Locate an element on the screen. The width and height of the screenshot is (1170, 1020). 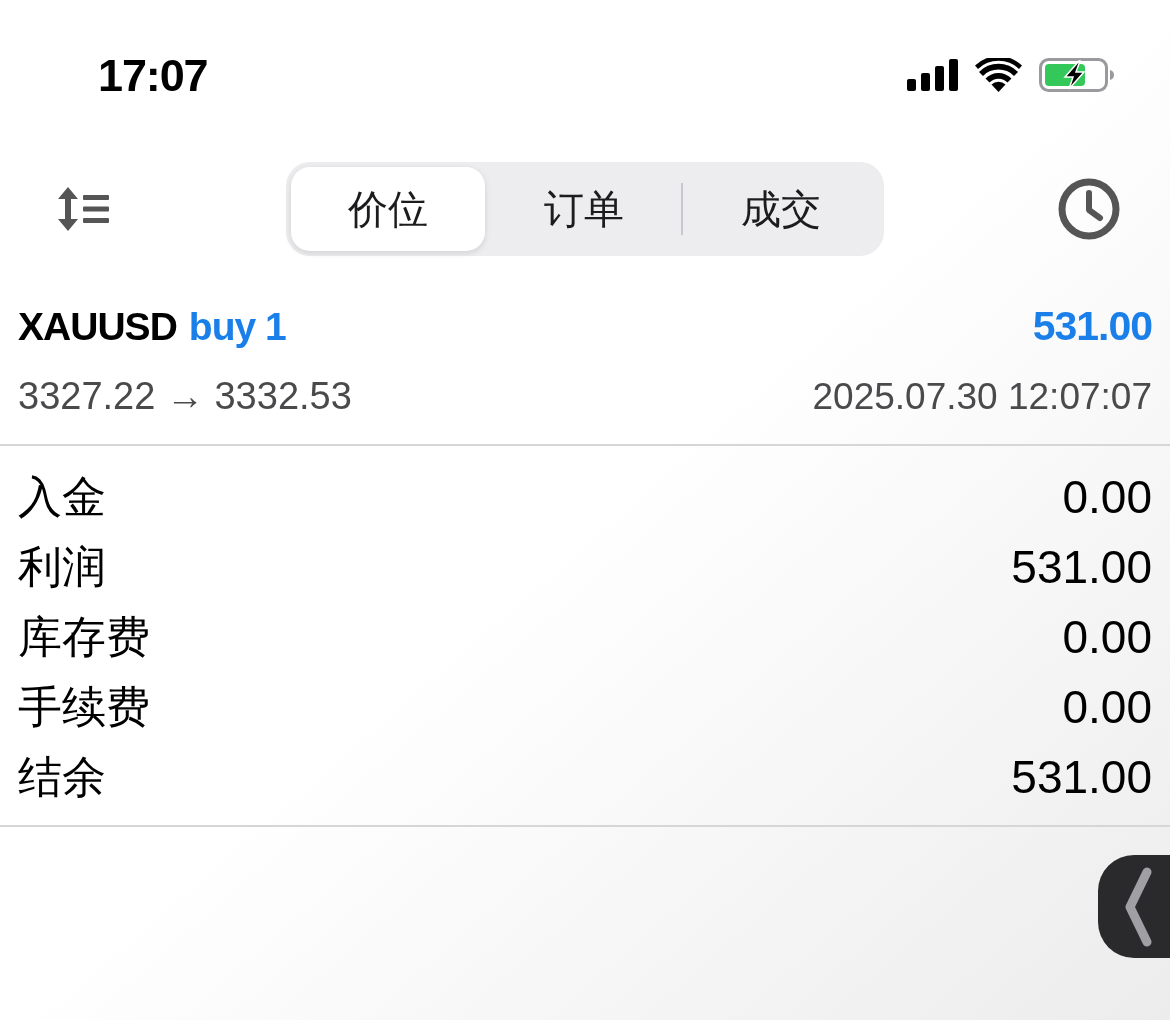
profit-value: 531.00 is located at coordinates (1092, 326).